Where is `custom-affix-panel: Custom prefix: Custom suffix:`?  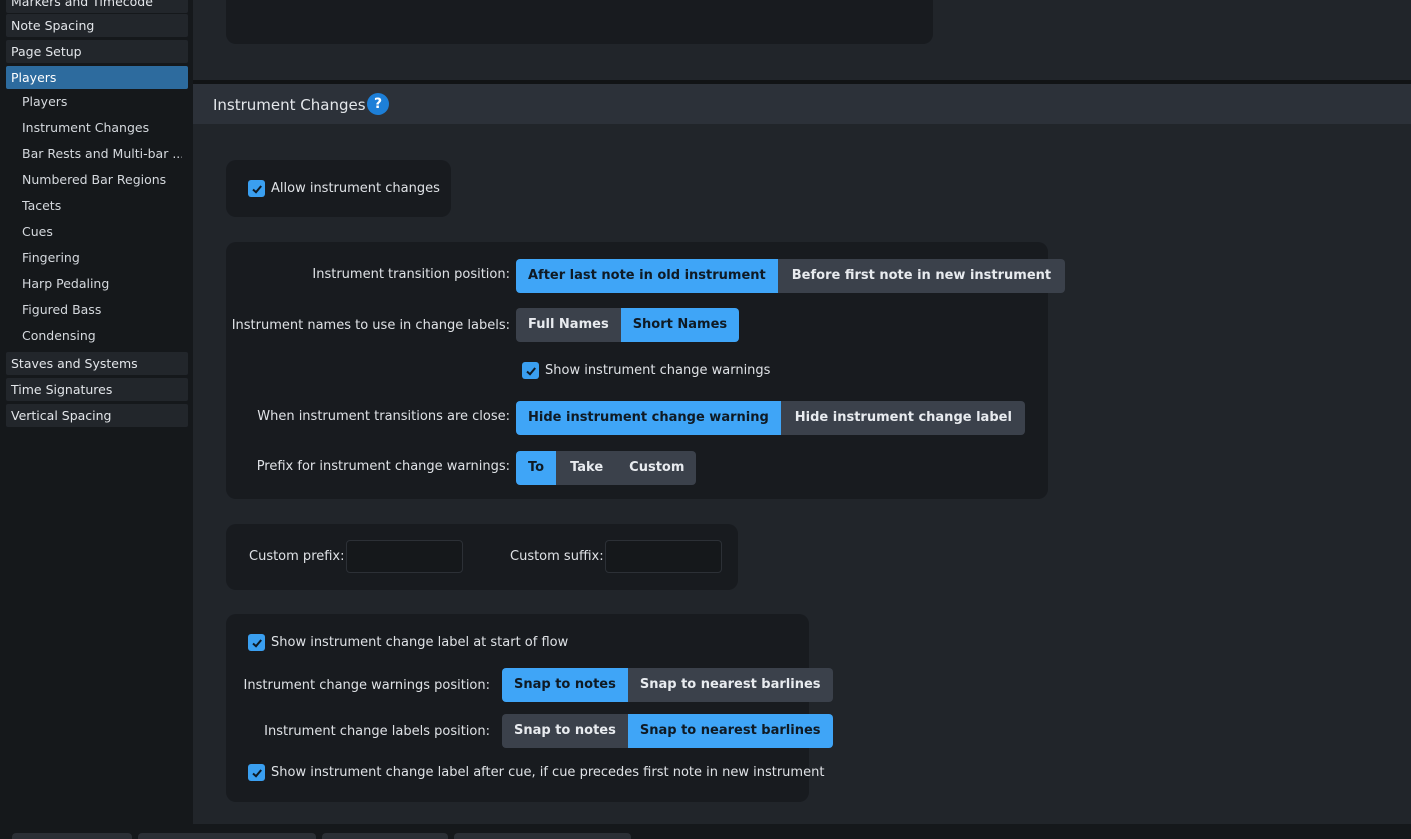
custom-affix-panel: Custom prefix: Custom suffix: is located at coordinates (482, 557).